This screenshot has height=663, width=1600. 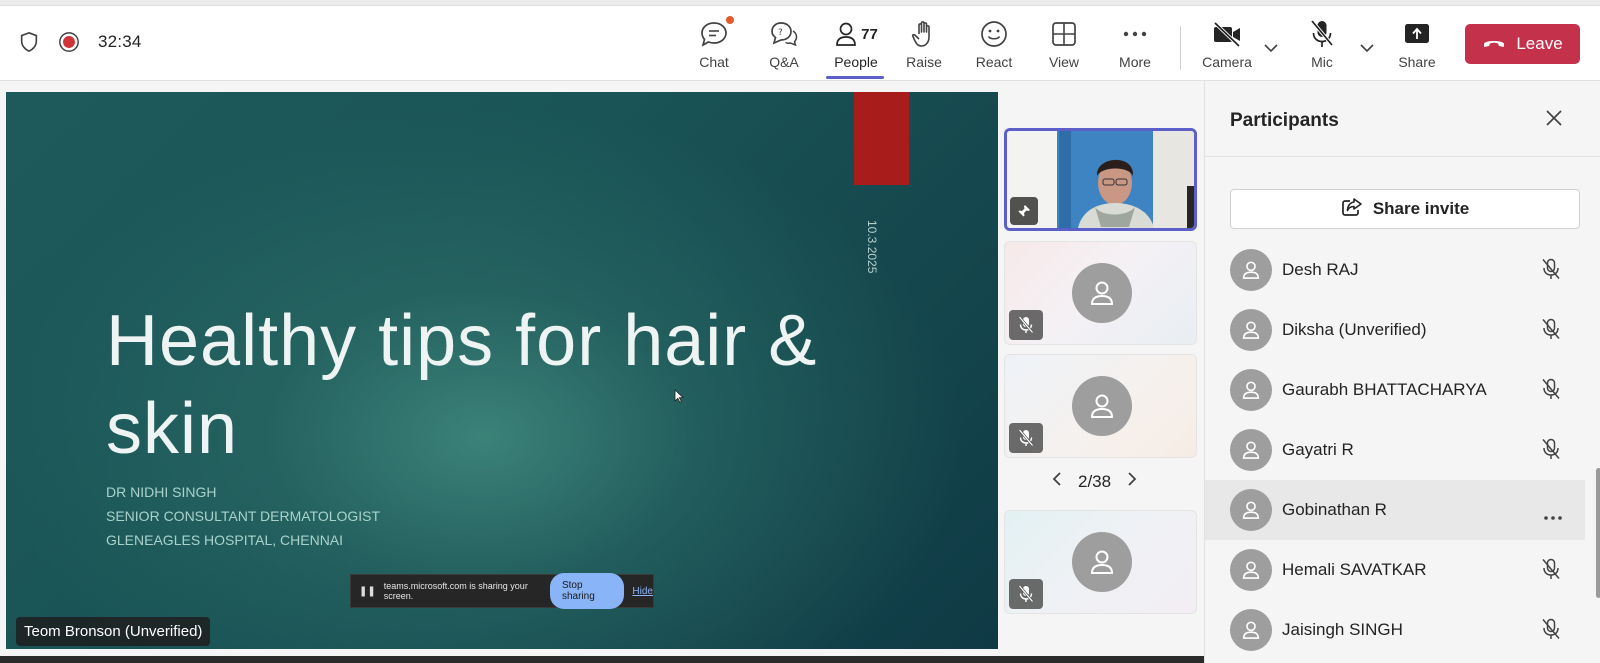 What do you see at coordinates (1227, 34) in the screenshot?
I see `camera-off-icon` at bounding box center [1227, 34].